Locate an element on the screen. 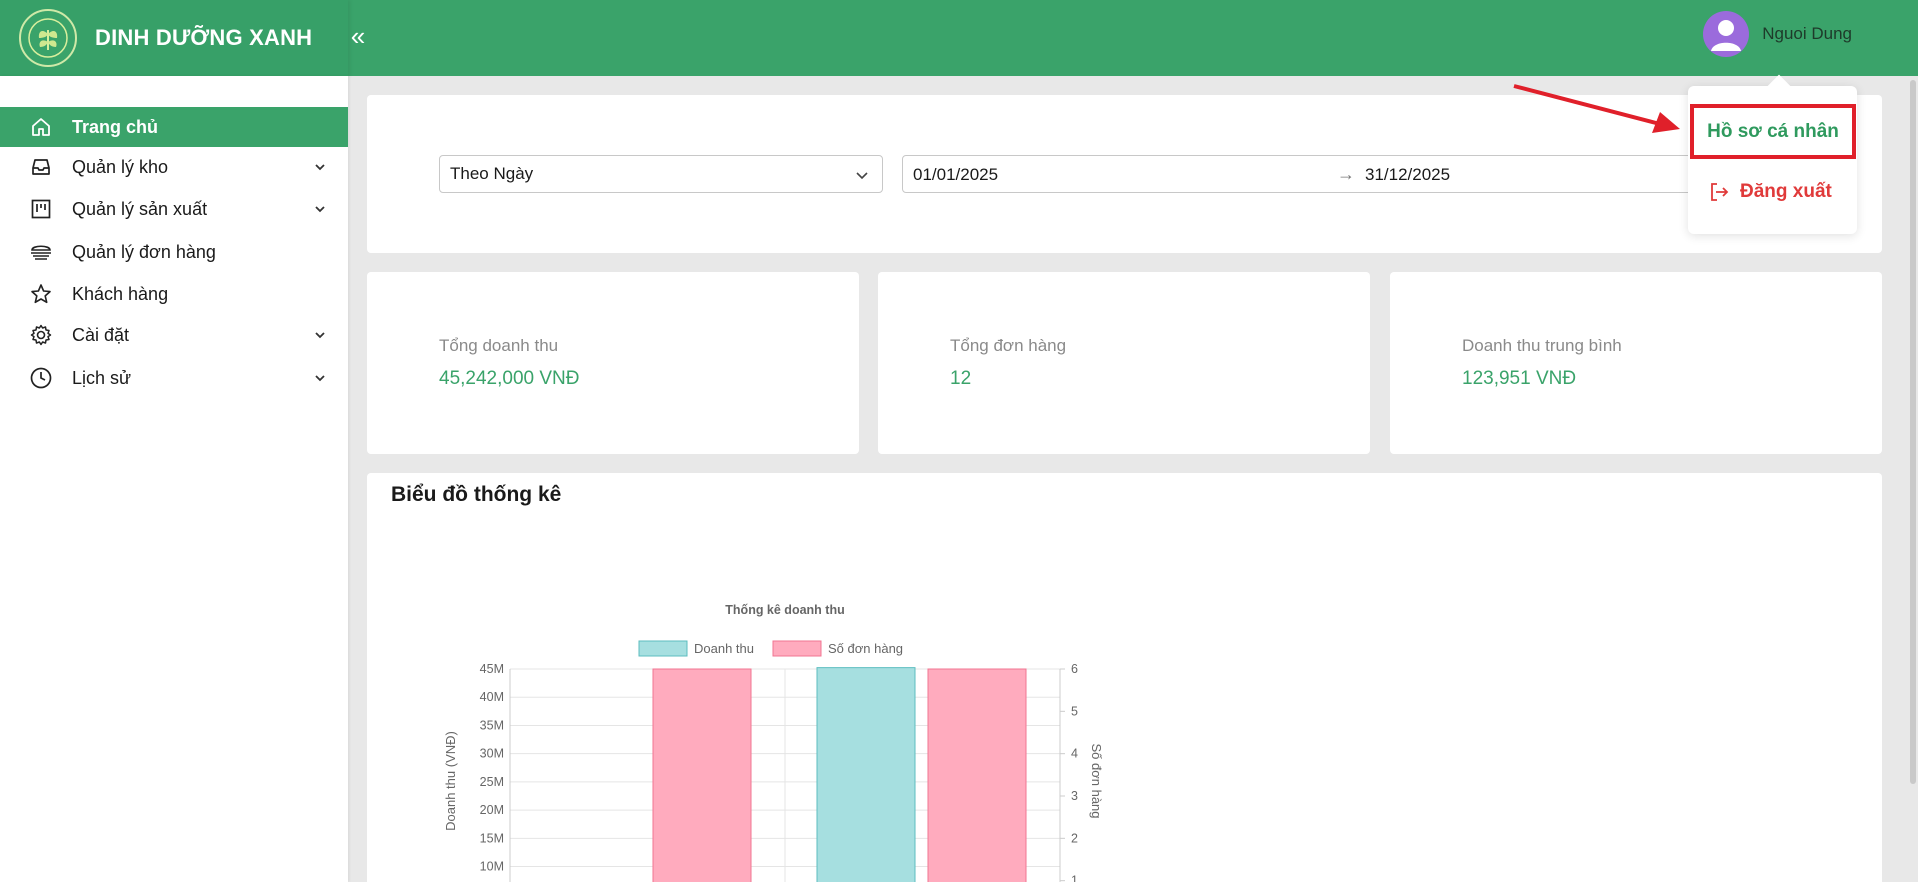 This screenshot has width=1918, height=882. collapse-sidebar-button: « is located at coordinates (358, 36).